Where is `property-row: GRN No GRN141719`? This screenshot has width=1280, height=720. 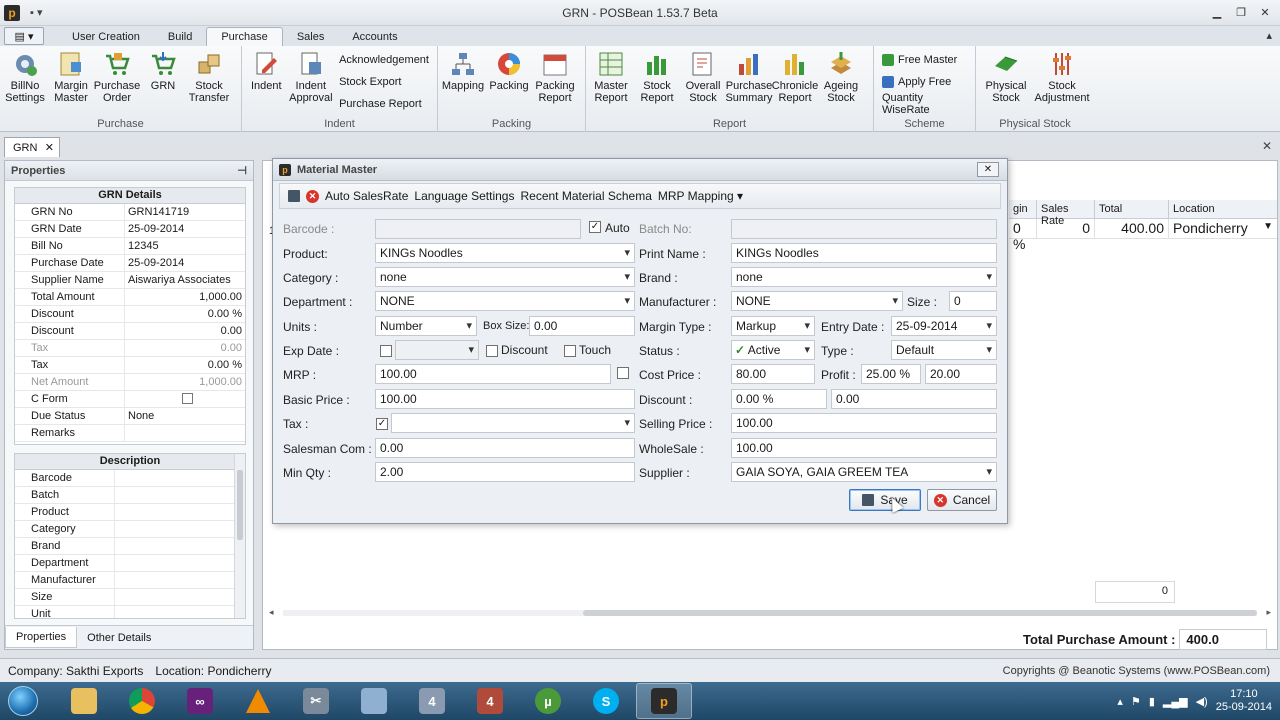
property-row: GRN No GRN141719 is located at coordinates (130, 212).